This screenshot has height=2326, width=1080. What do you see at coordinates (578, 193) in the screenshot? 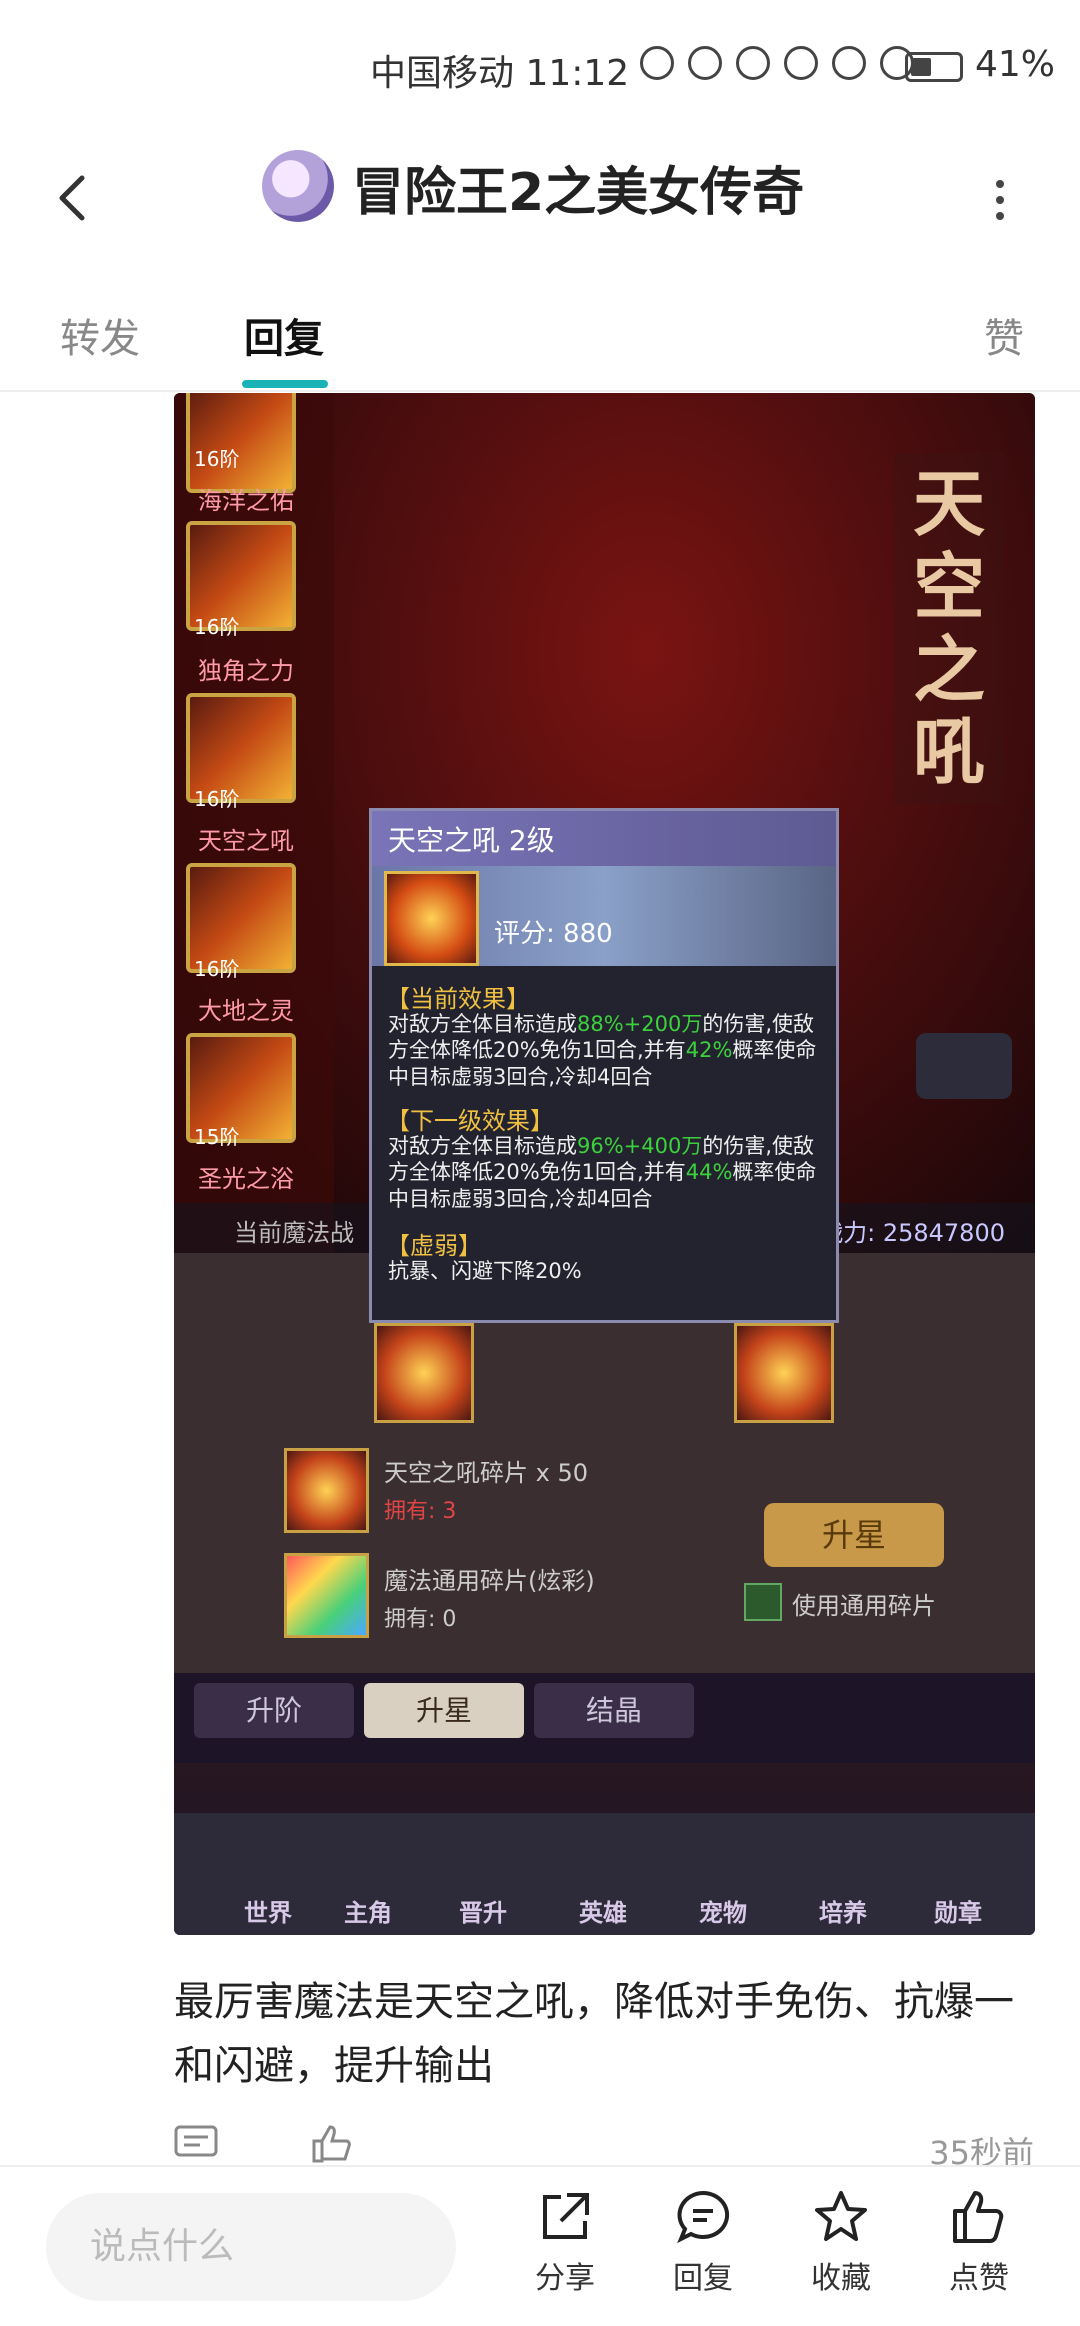
I see `page-title: 冒险王2之美女传奇` at bounding box center [578, 193].